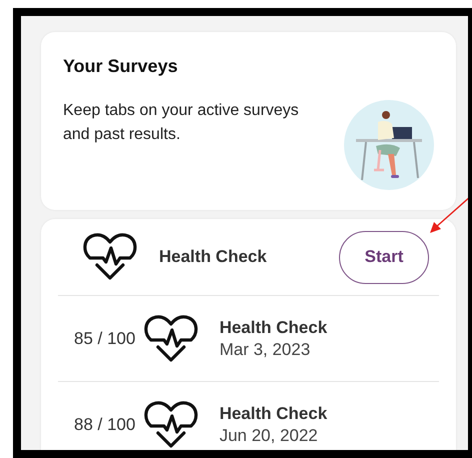  What do you see at coordinates (105, 338) in the screenshot?
I see `survey-score: 85 / 100` at bounding box center [105, 338].